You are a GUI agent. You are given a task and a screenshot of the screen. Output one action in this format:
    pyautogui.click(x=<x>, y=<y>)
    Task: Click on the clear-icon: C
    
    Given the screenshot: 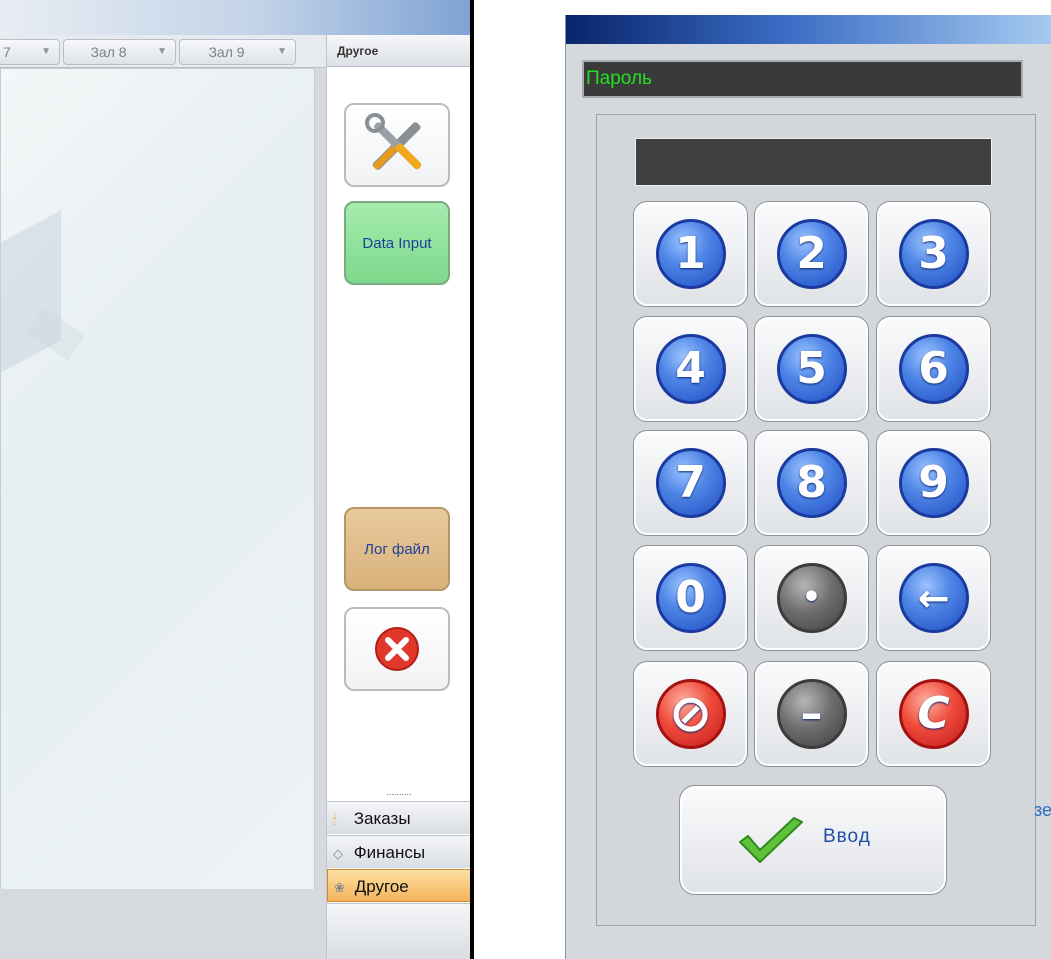 What is the action you would take?
    pyautogui.click(x=933, y=714)
    